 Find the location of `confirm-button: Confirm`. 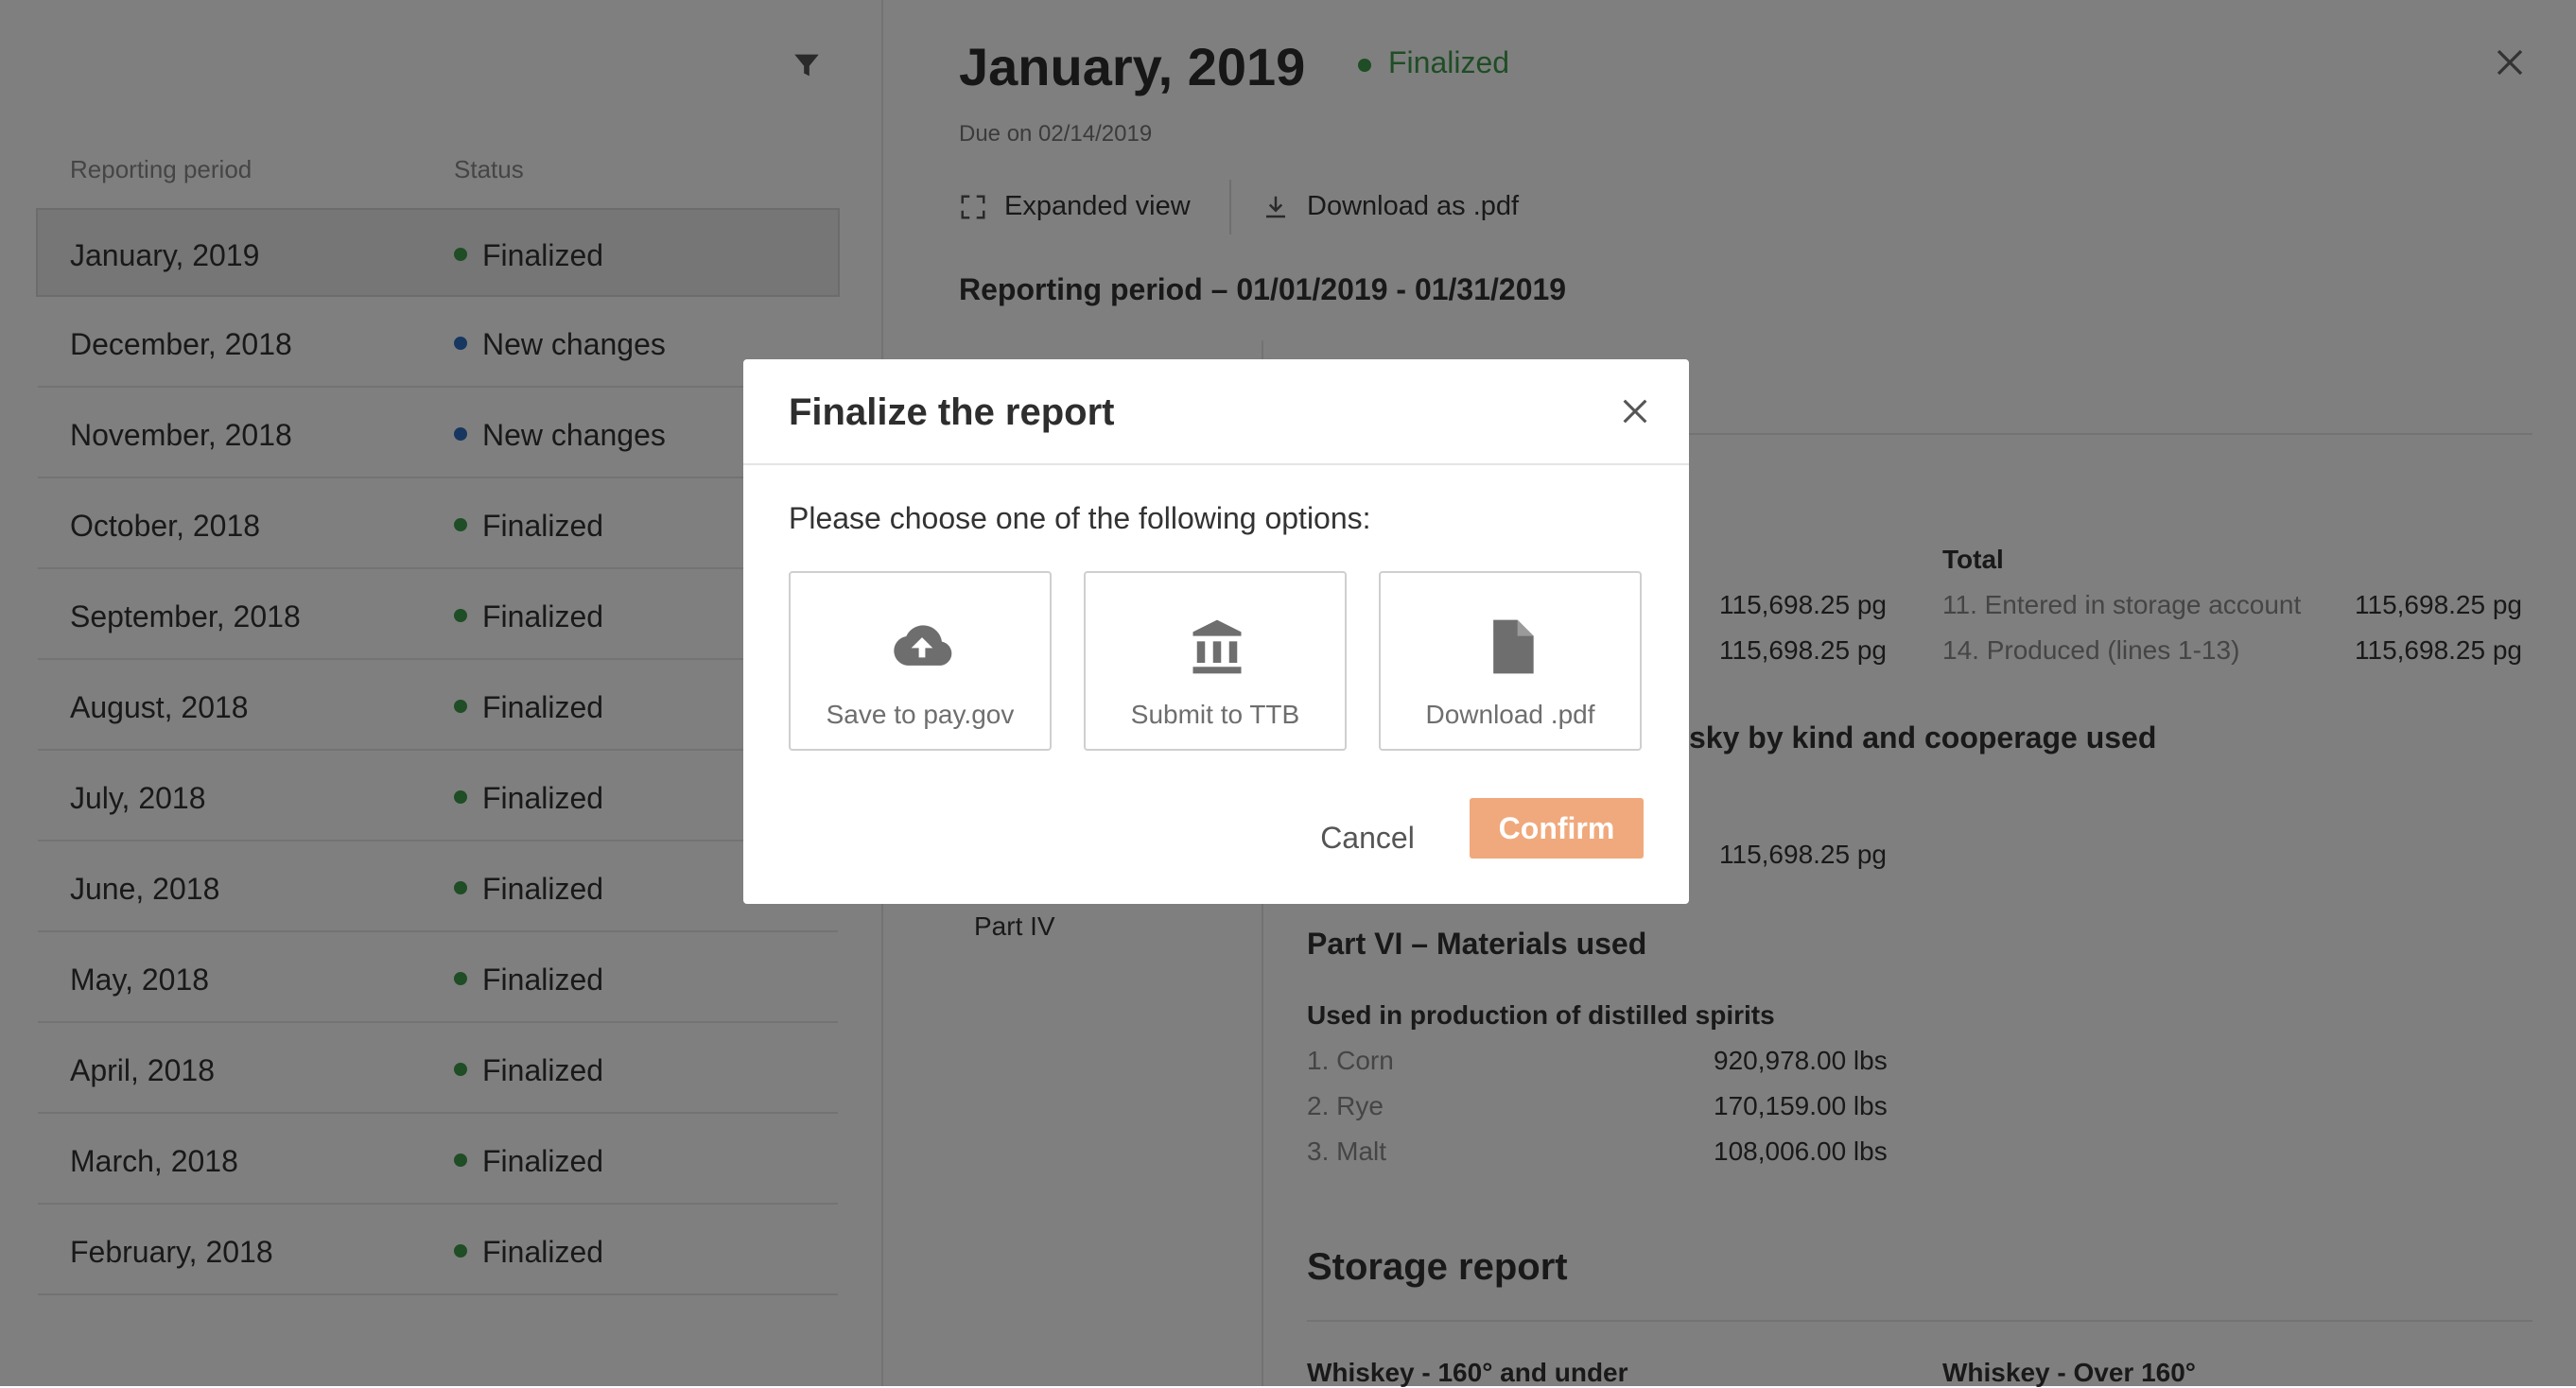

confirm-button: Confirm is located at coordinates (1557, 828).